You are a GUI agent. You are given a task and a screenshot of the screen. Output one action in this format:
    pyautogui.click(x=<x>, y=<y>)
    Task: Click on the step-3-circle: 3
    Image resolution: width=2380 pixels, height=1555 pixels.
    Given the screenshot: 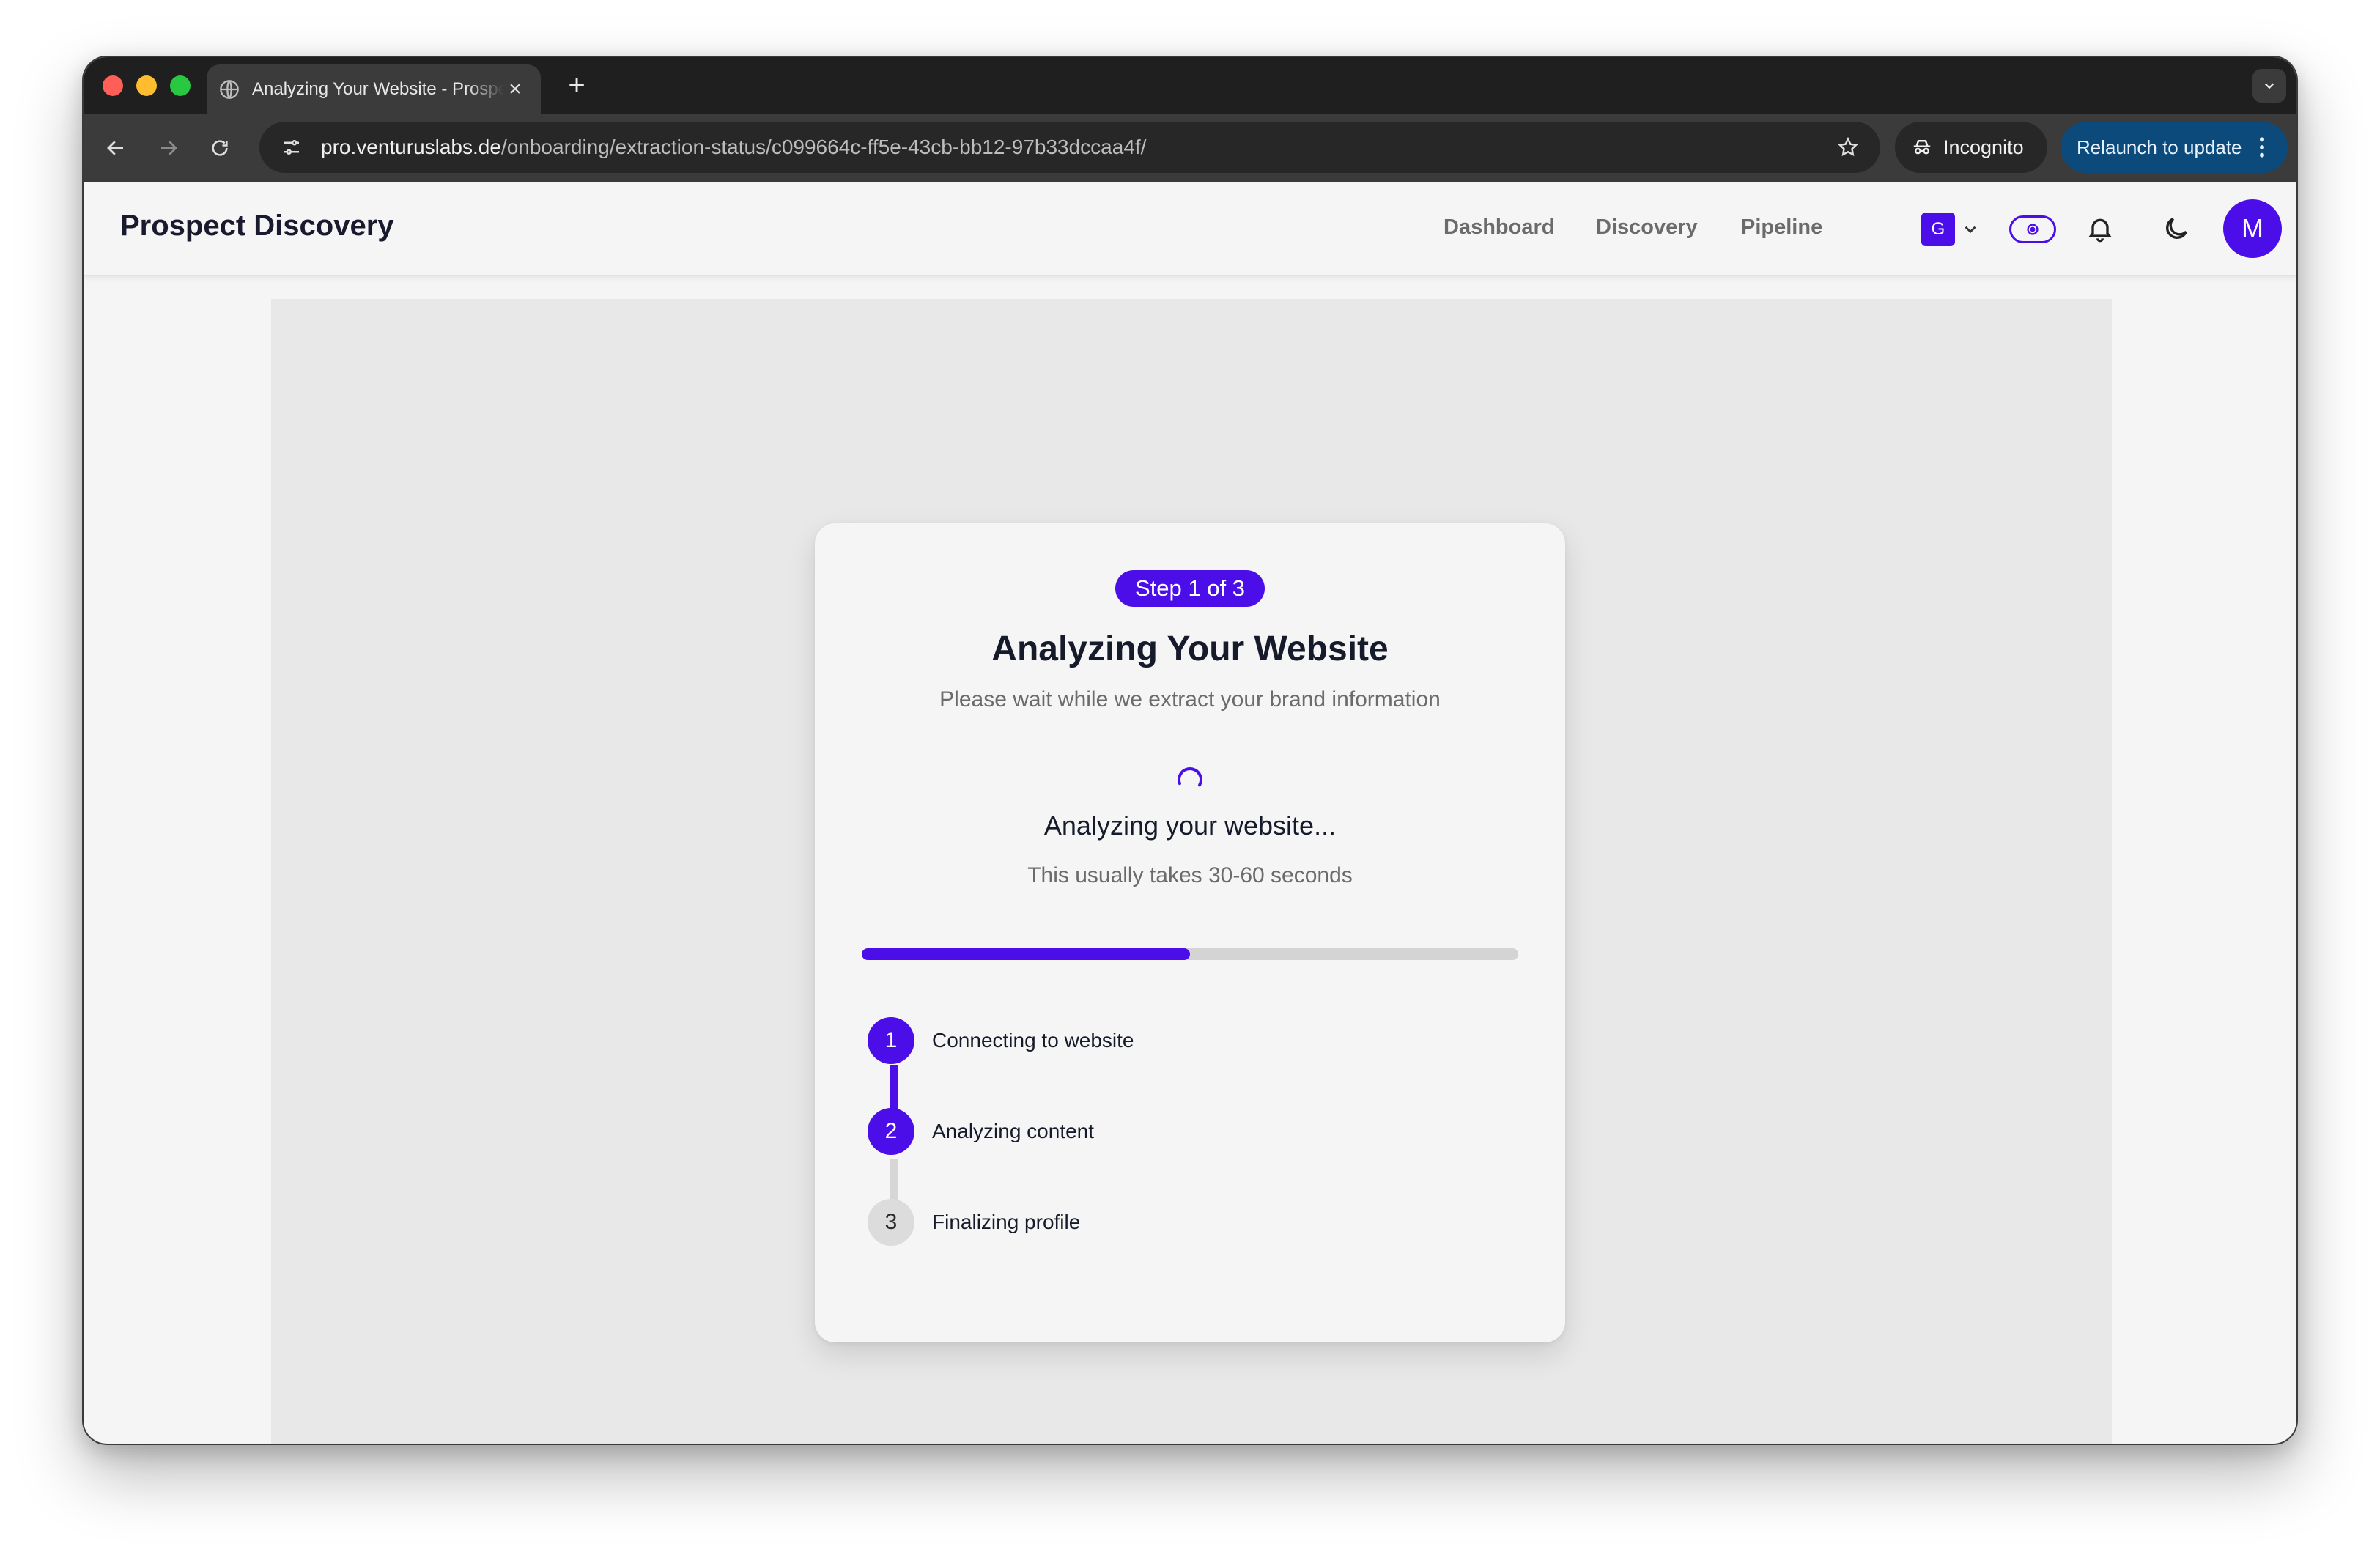 What is the action you would take?
    pyautogui.click(x=891, y=1223)
    